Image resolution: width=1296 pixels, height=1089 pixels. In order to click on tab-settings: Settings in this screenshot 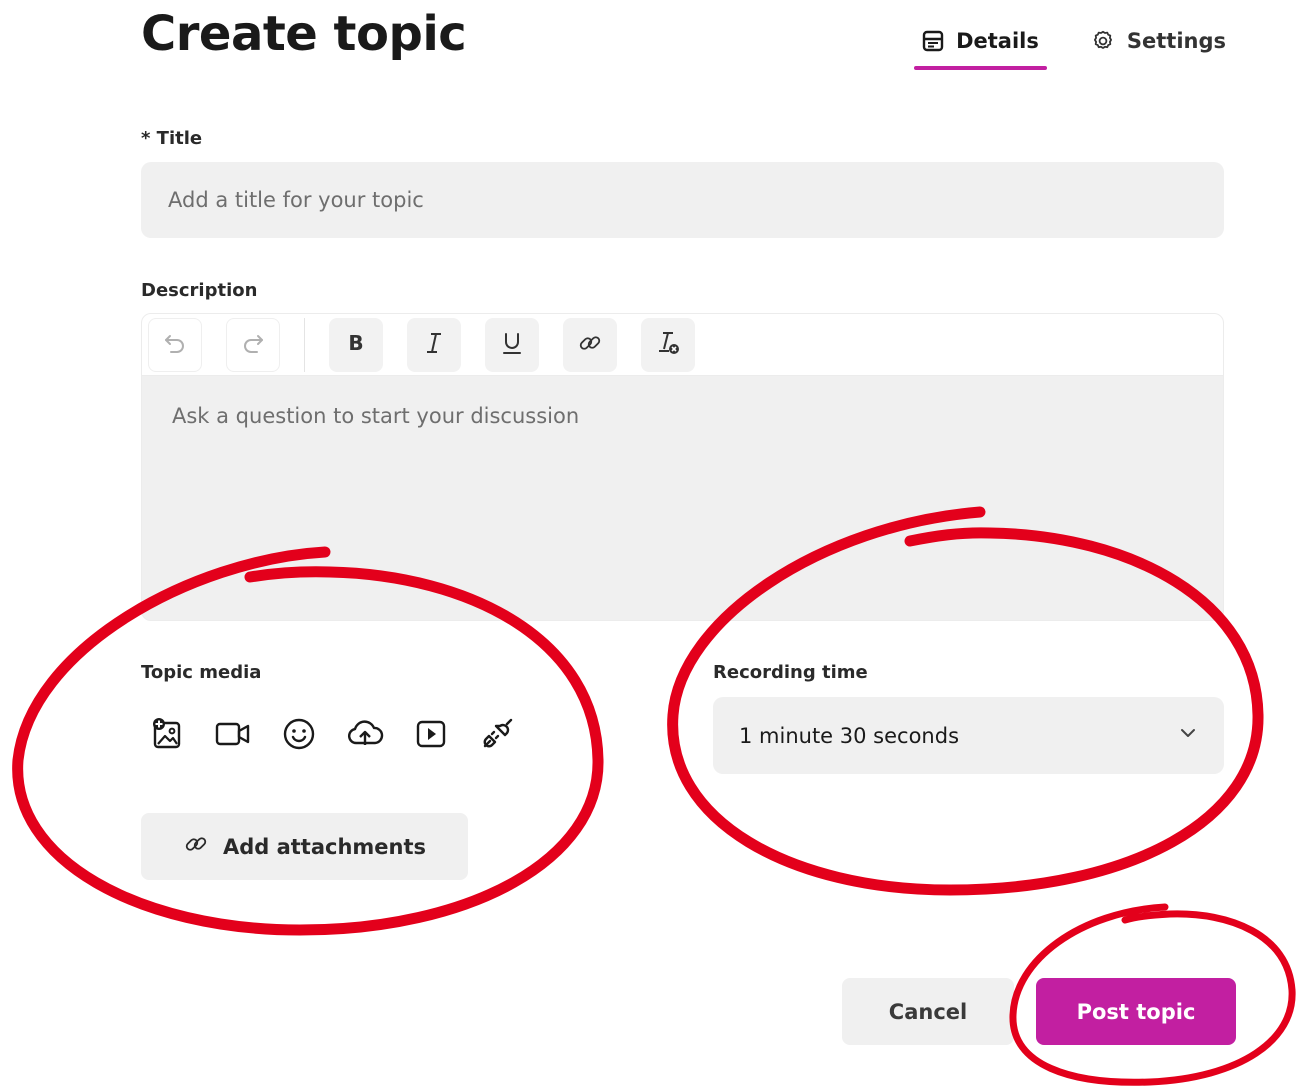, I will do `click(1158, 41)`.